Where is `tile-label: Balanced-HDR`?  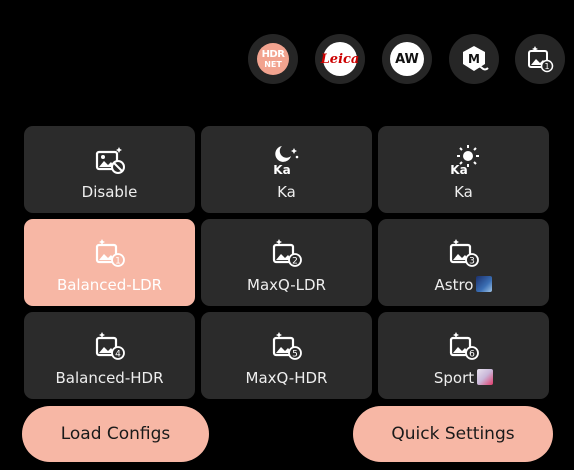
tile-label: Balanced-HDR is located at coordinates (109, 378).